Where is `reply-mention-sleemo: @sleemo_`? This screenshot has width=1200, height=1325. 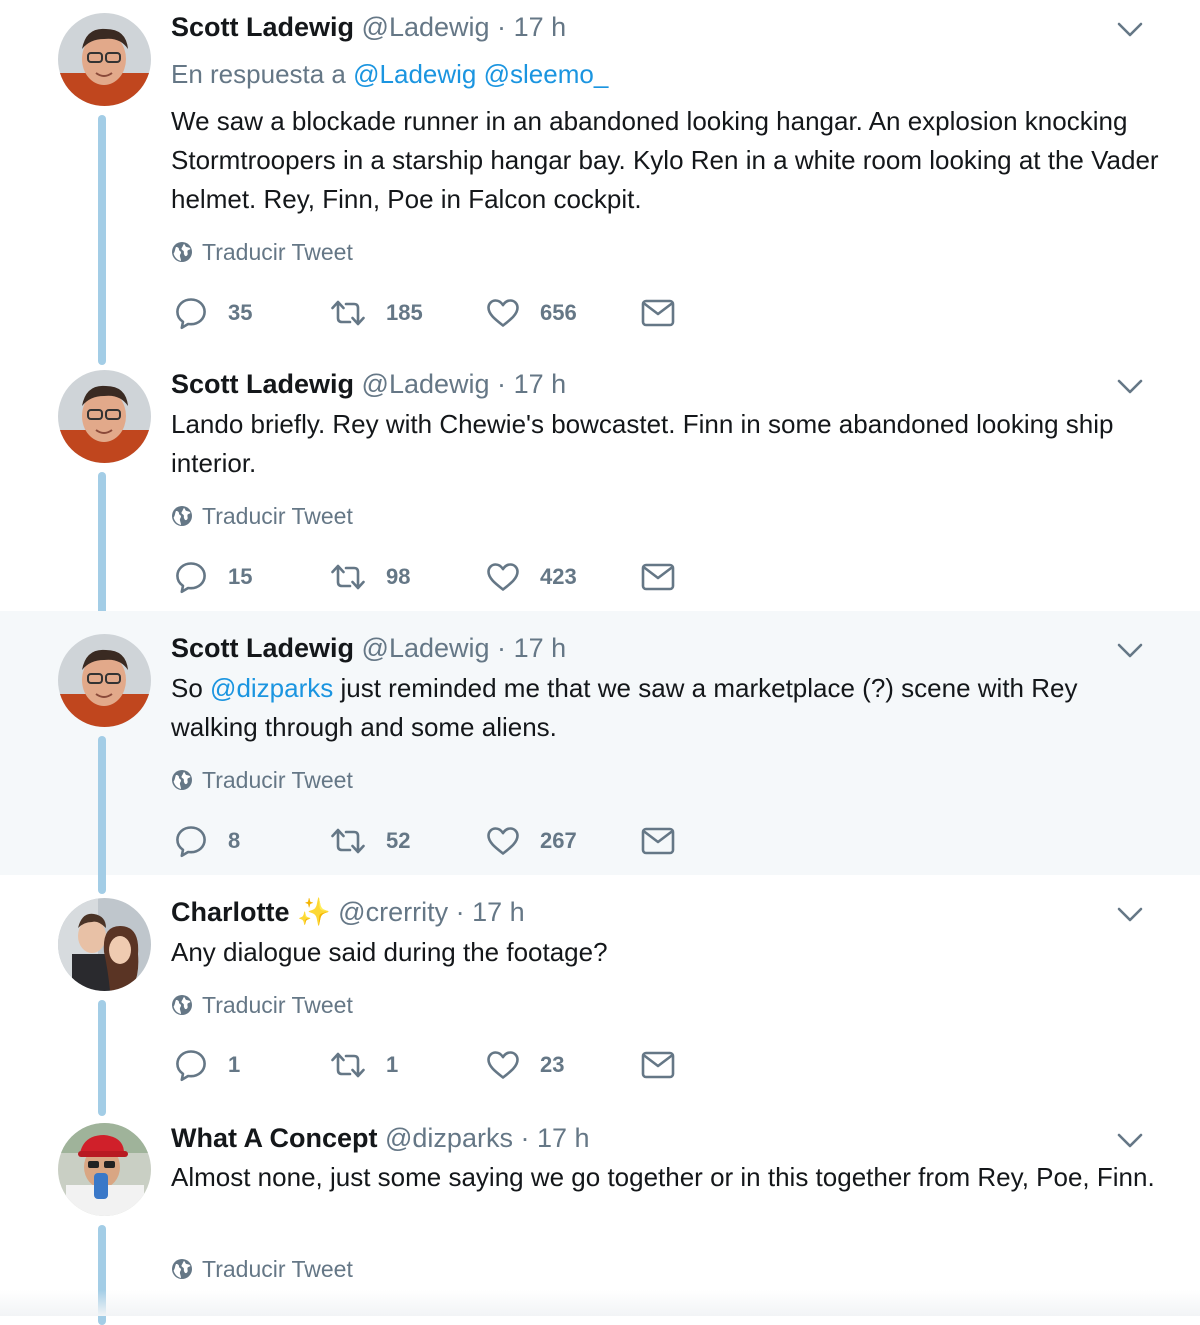 reply-mention-sleemo: @sleemo_ is located at coordinates (546, 74).